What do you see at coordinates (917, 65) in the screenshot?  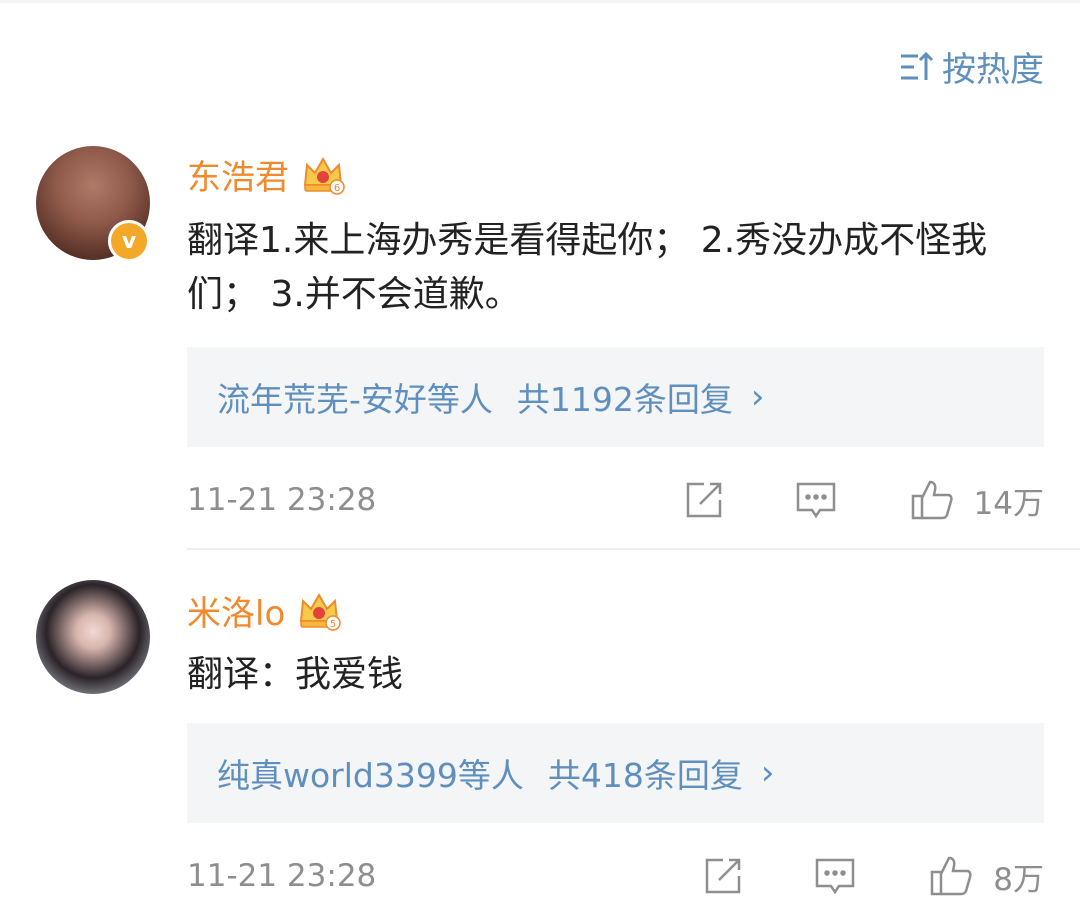 I see `sort-icon` at bounding box center [917, 65].